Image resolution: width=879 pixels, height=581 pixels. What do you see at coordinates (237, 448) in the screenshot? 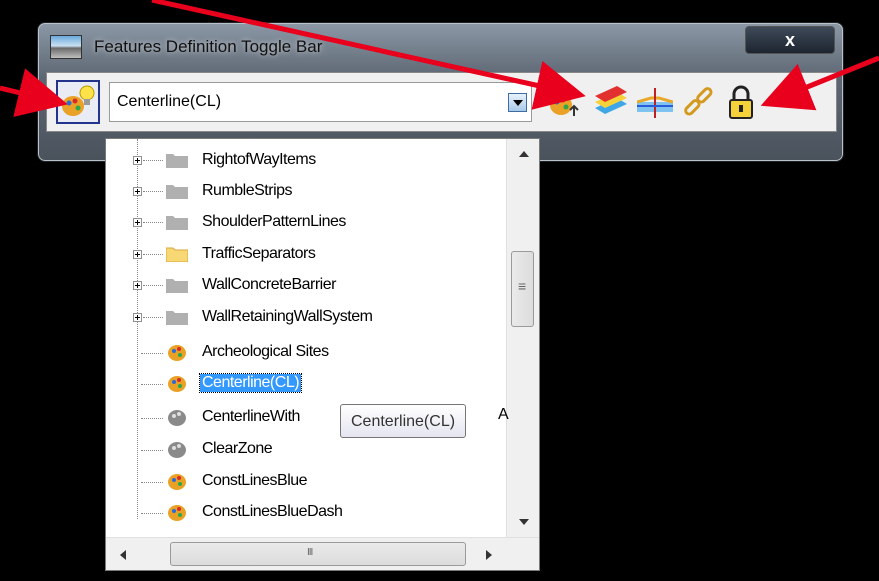
I see `list-item-label: ClearZone` at bounding box center [237, 448].